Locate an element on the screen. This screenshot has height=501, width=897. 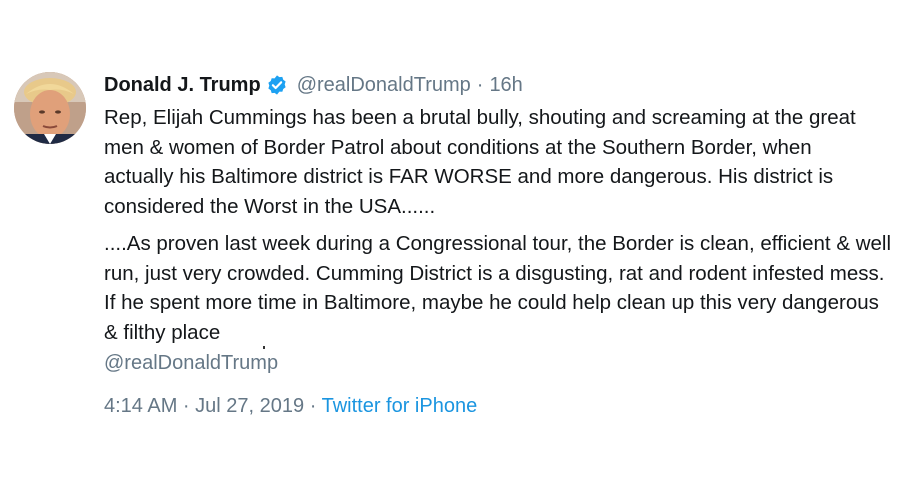
image-crop-artifact is located at coordinates (264, 347).